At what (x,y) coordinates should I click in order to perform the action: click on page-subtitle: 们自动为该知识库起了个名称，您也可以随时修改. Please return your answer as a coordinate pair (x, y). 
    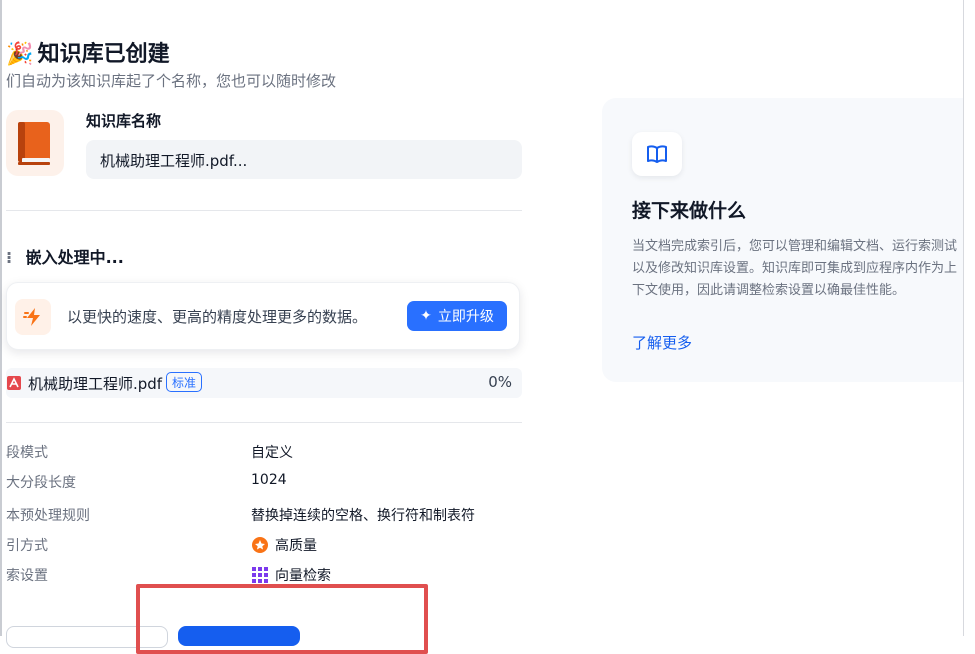
    Looking at the image, I should click on (171, 81).